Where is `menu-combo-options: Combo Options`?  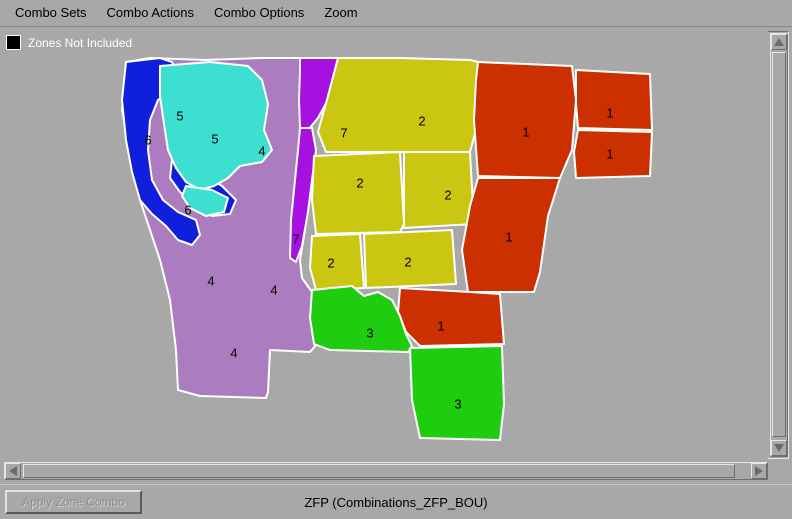
menu-combo-options: Combo Options is located at coordinates (259, 13).